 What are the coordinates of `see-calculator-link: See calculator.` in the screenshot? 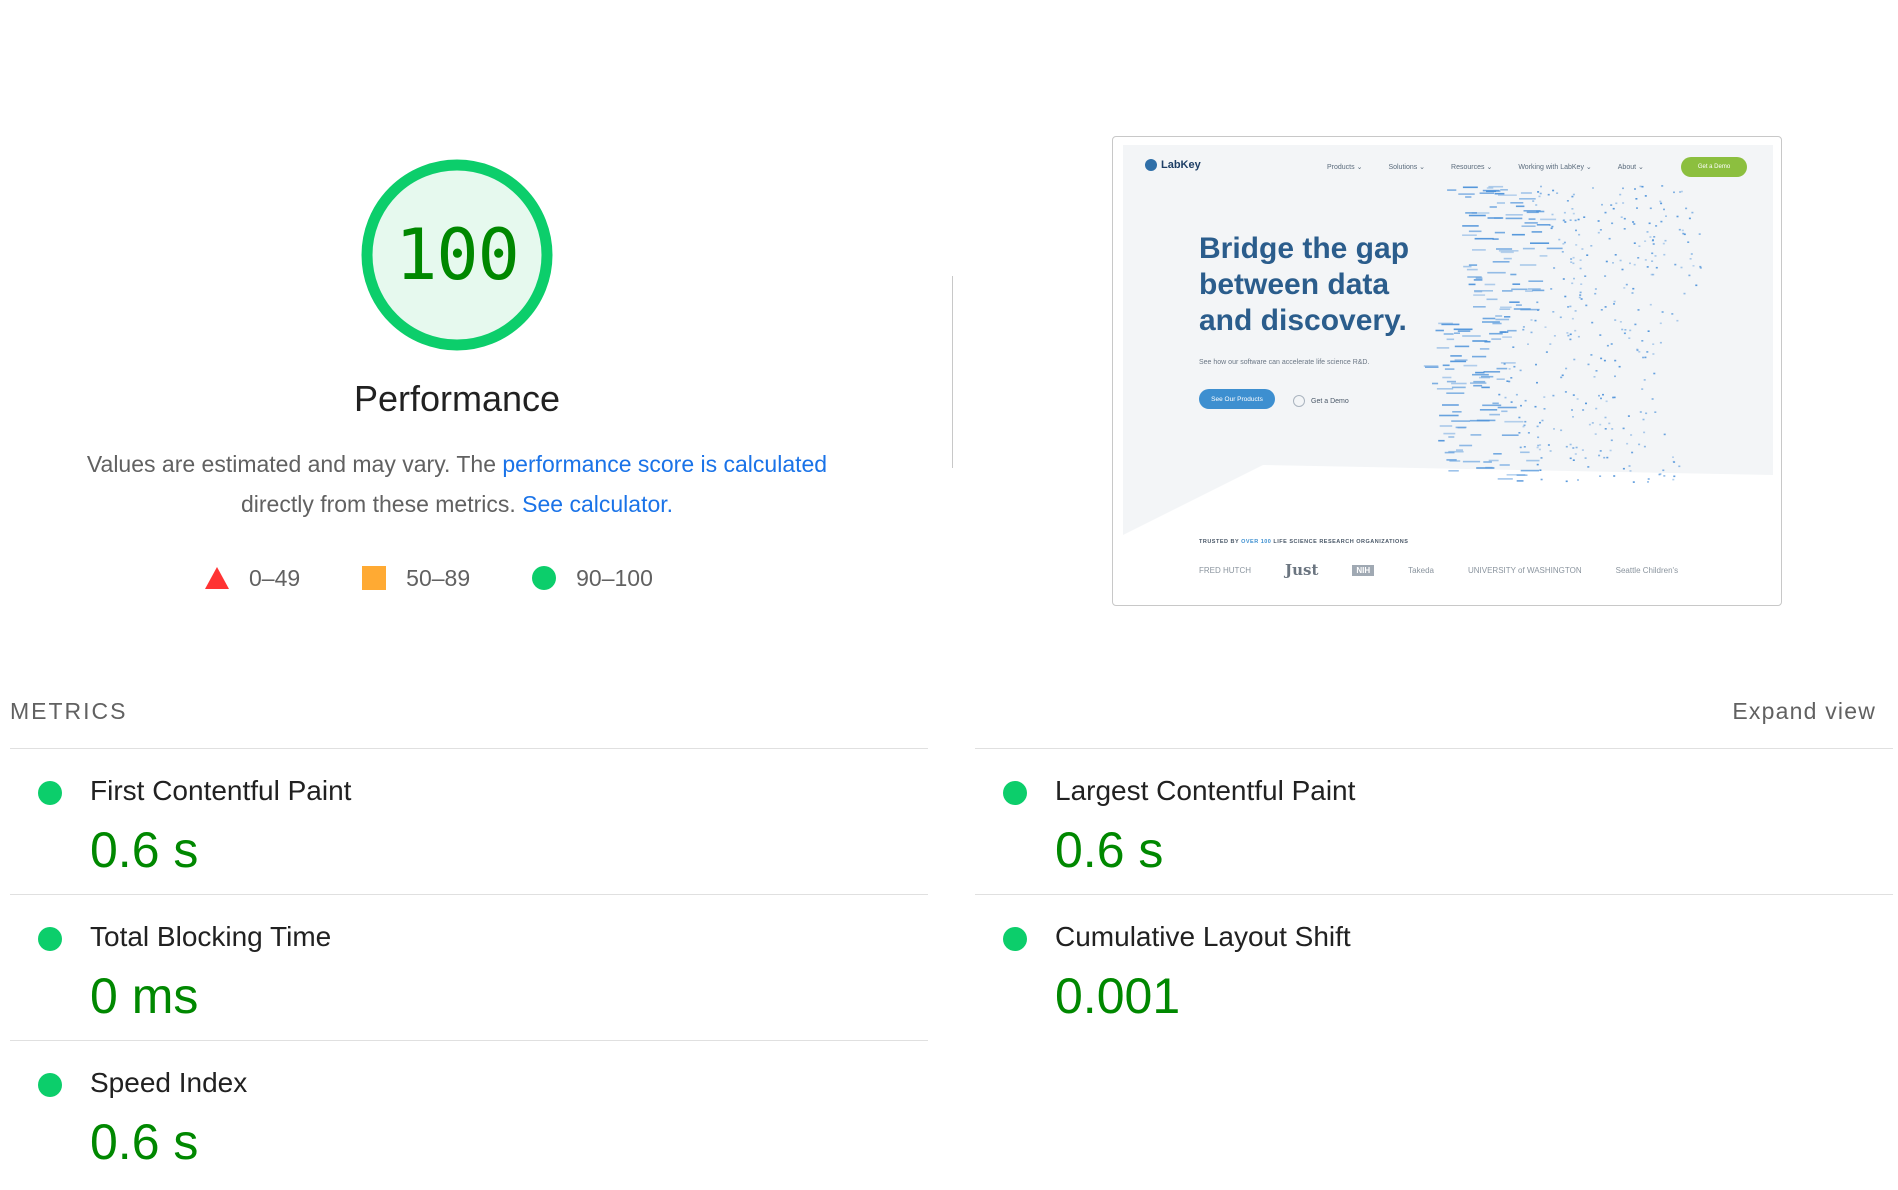 It's located at (597, 504).